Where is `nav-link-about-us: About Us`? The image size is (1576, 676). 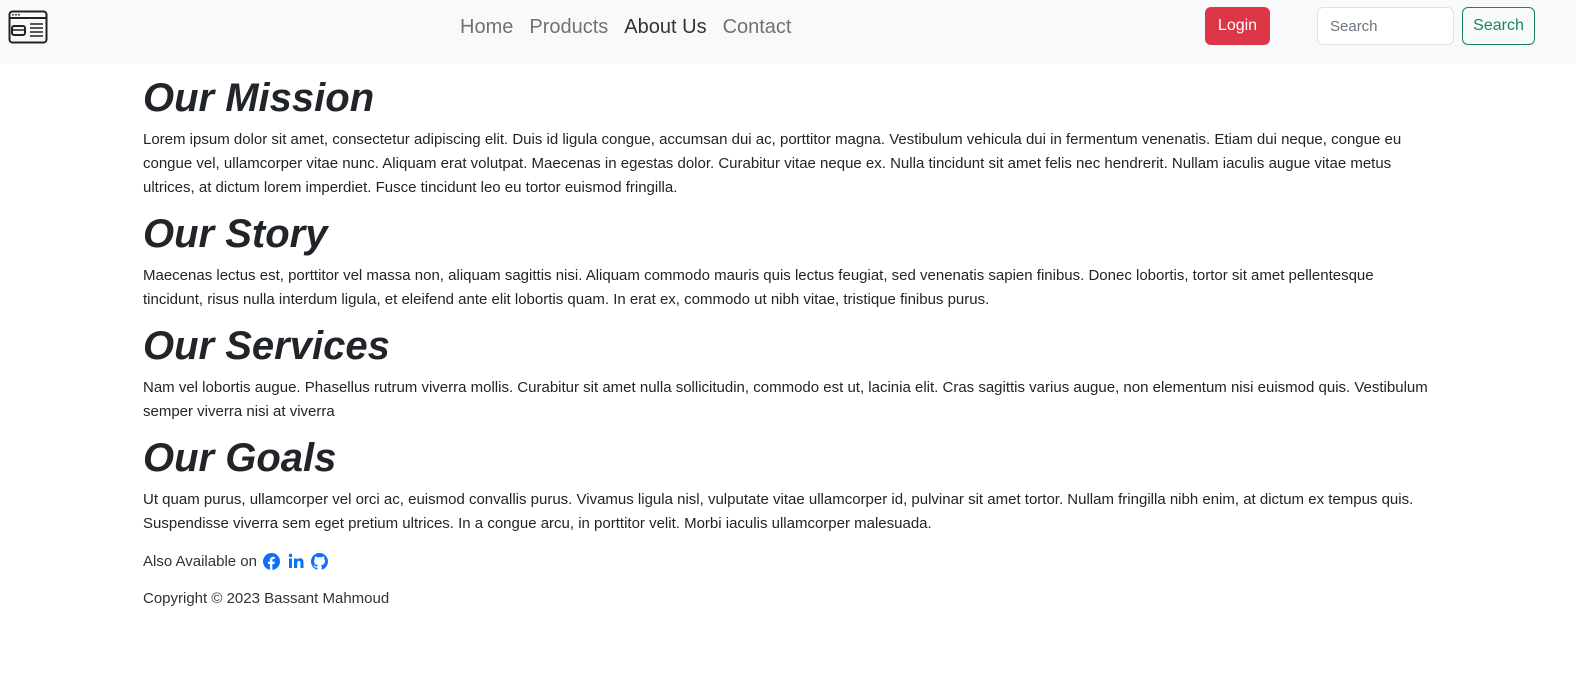 nav-link-about-us: About Us is located at coordinates (665, 27).